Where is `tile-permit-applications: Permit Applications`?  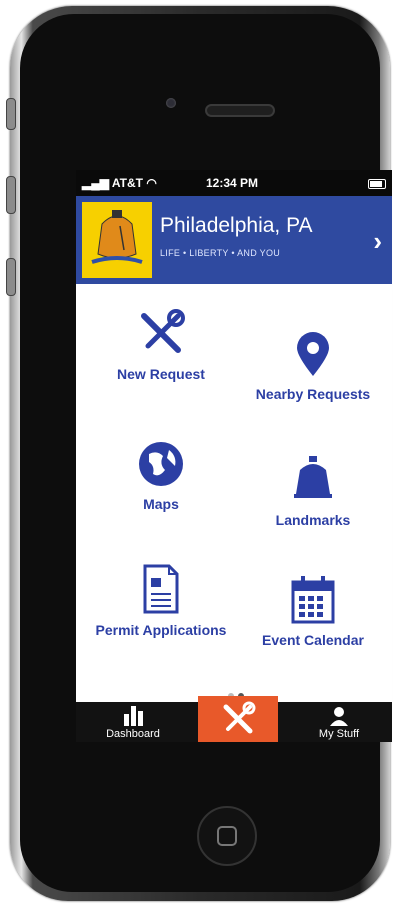
tile-permit-applications: Permit Applications is located at coordinates (161, 601).